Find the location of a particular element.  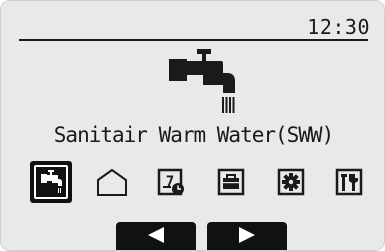

gear-icon is located at coordinates (291, 182).